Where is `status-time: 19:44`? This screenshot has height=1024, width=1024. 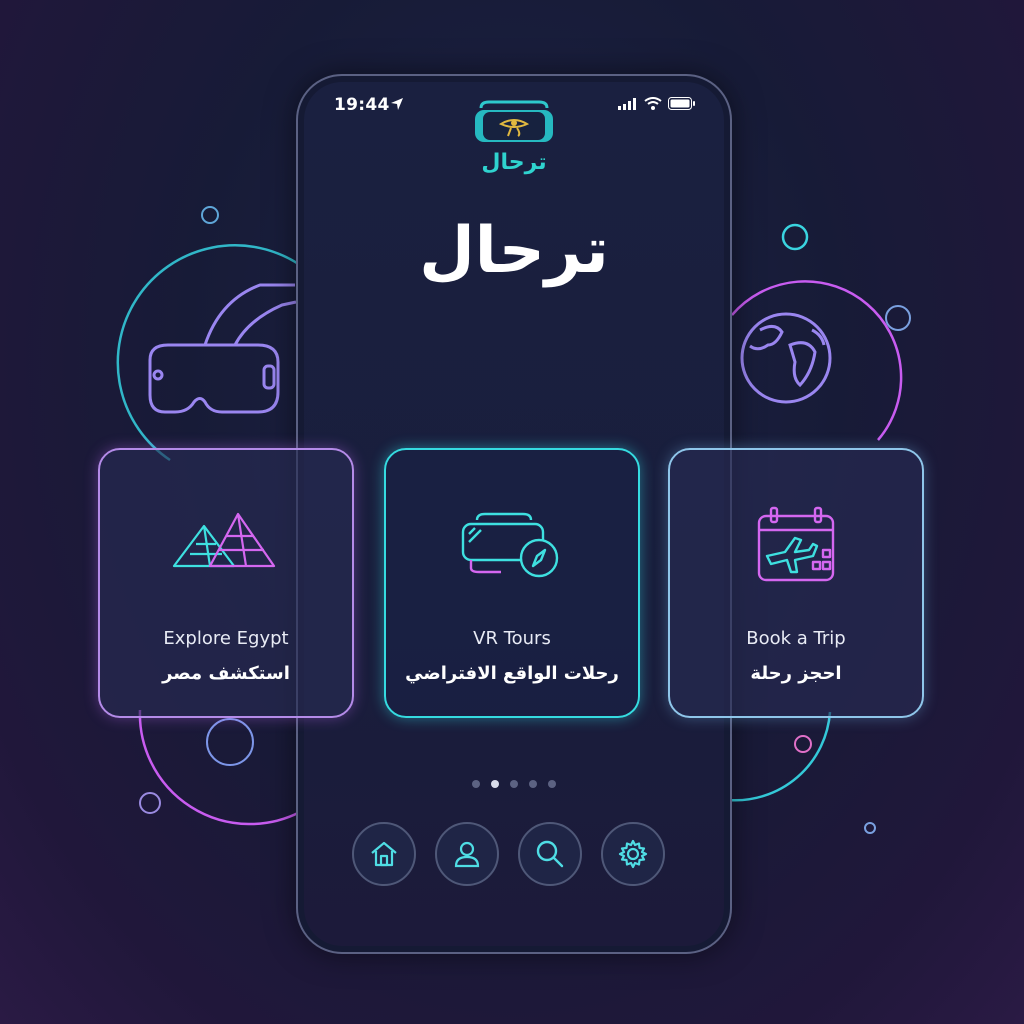
status-time: 19:44 is located at coordinates (362, 105).